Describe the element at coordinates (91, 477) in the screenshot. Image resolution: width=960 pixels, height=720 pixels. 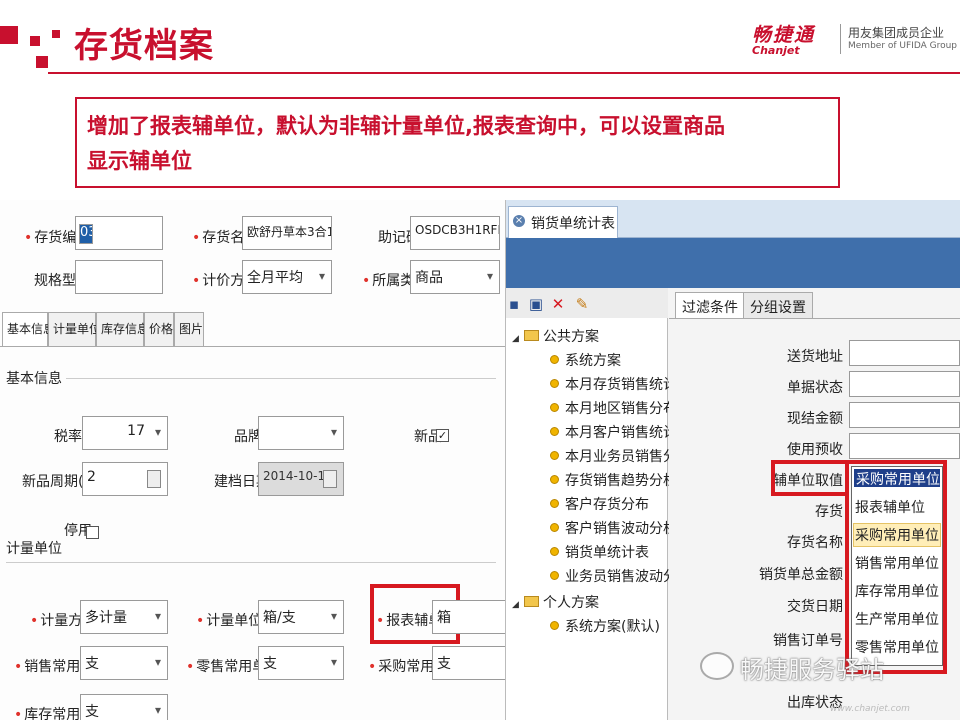
I see `cycle-value: 2` at that location.